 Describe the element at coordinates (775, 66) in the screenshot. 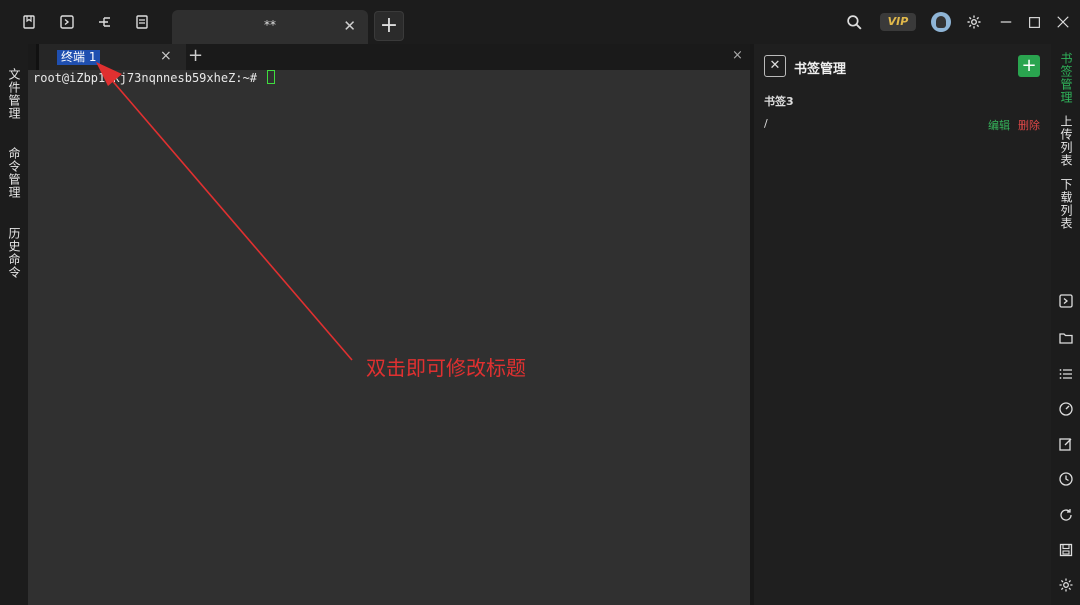

I see `bookmark-panel-close-button: ✕` at that location.